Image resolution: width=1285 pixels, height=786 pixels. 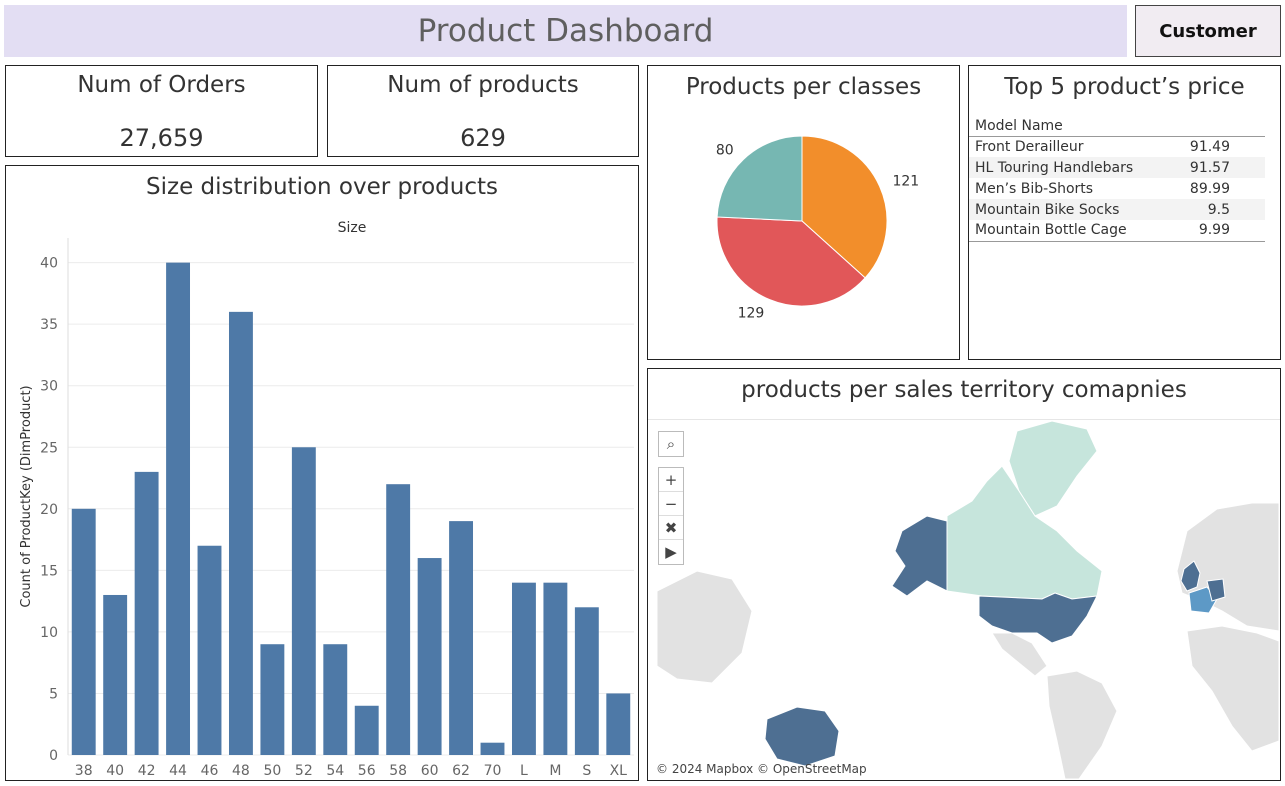 What do you see at coordinates (751, 314) in the screenshot?
I see `pie-slice-label: 129` at bounding box center [751, 314].